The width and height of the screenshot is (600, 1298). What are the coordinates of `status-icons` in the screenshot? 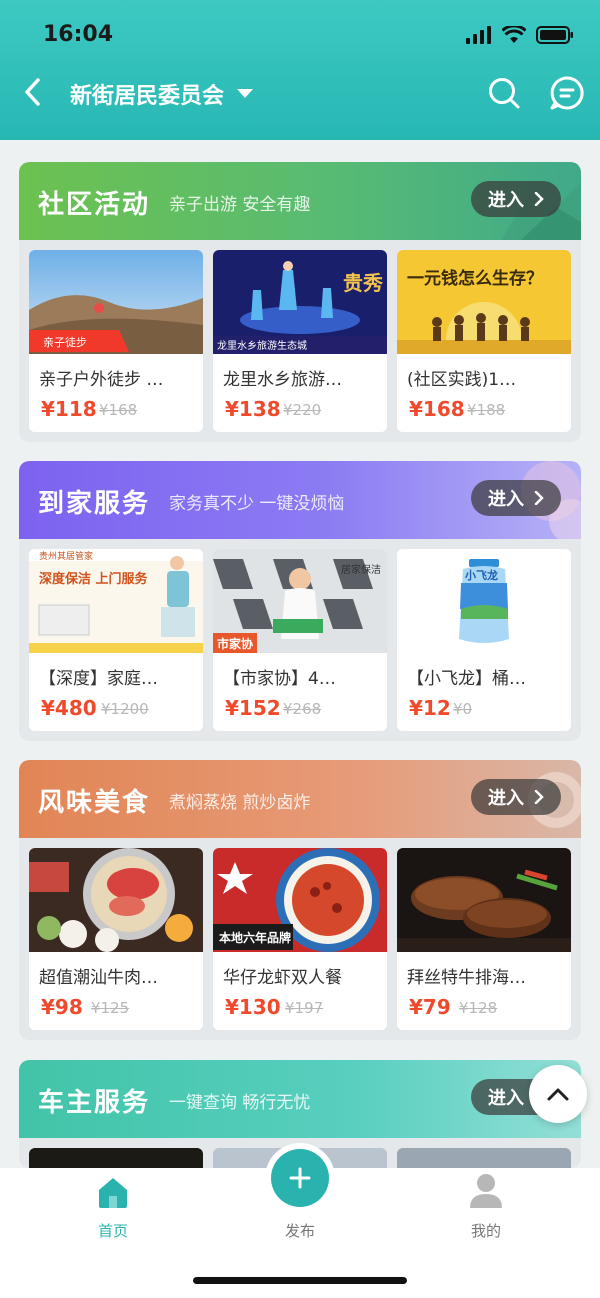 It's located at (520, 35).